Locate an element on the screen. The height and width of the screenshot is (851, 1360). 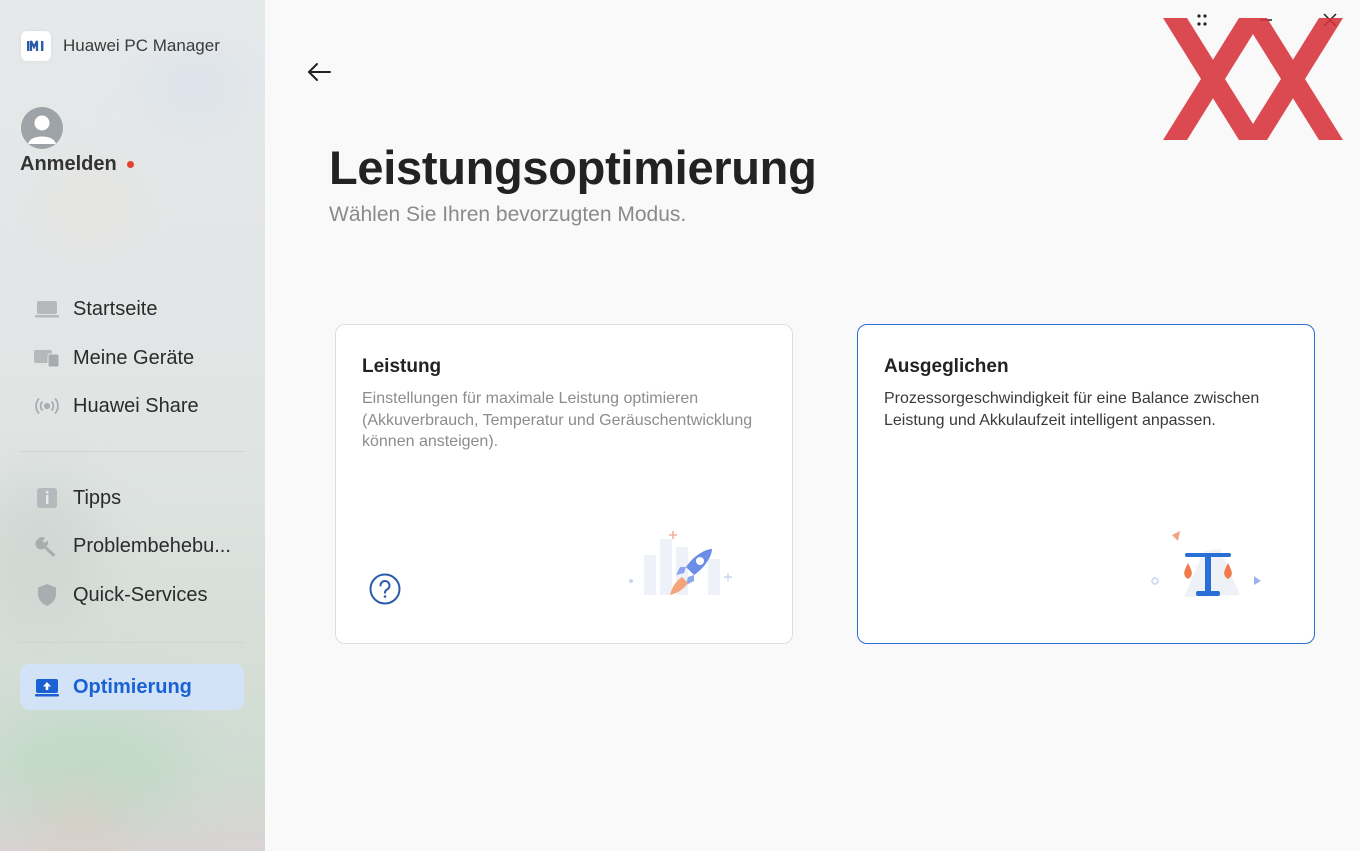
login-link: Anmelden is located at coordinates (77, 164).